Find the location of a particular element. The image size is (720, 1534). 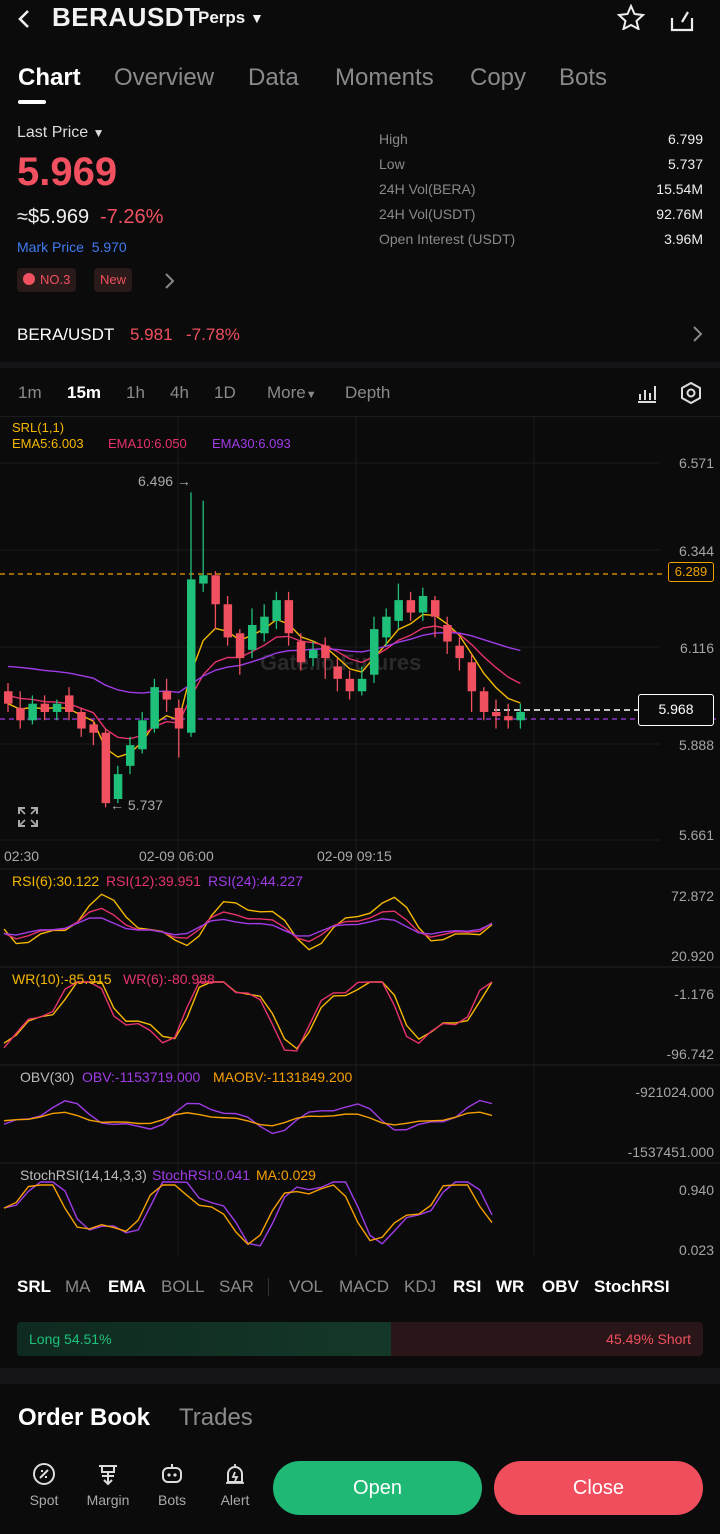

stat-high-label: High is located at coordinates (393, 139).